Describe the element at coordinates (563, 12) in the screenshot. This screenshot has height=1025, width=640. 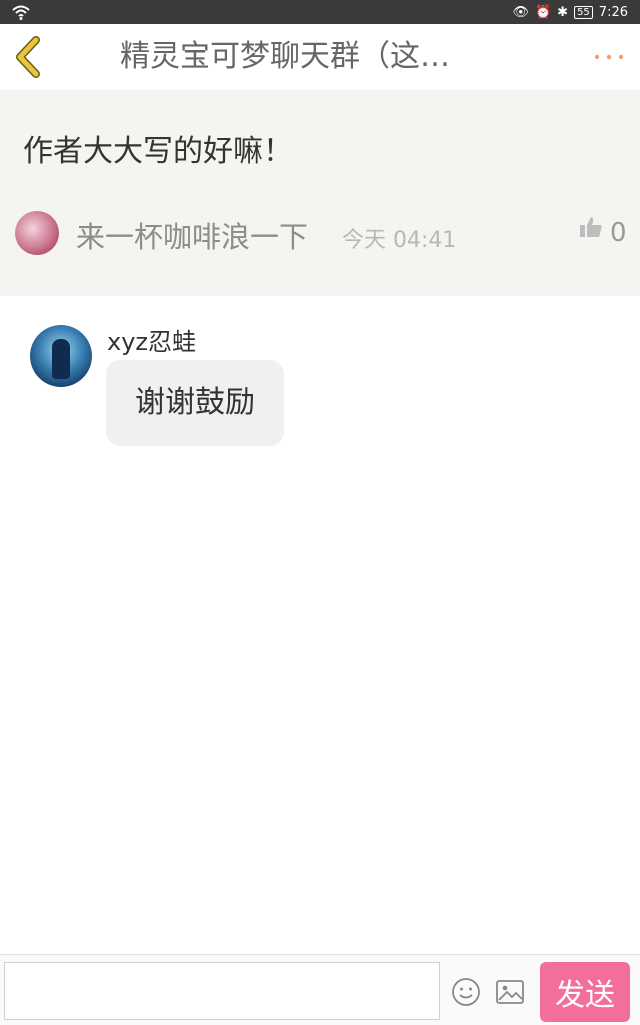
I see `bluetooth-icon: ✱` at that location.